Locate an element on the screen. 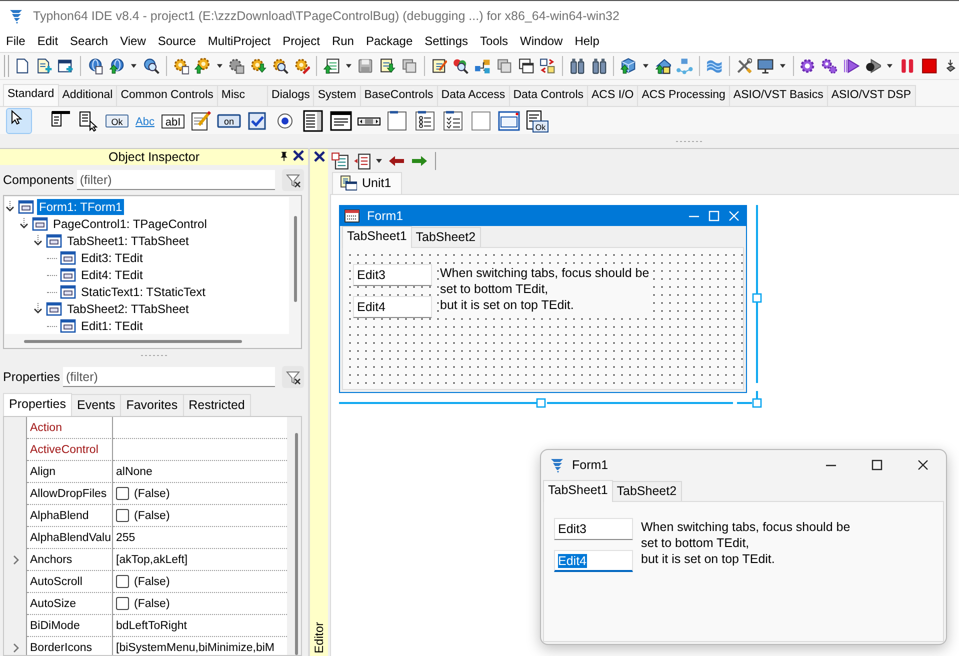  list-box-icon is located at coordinates (313, 121).